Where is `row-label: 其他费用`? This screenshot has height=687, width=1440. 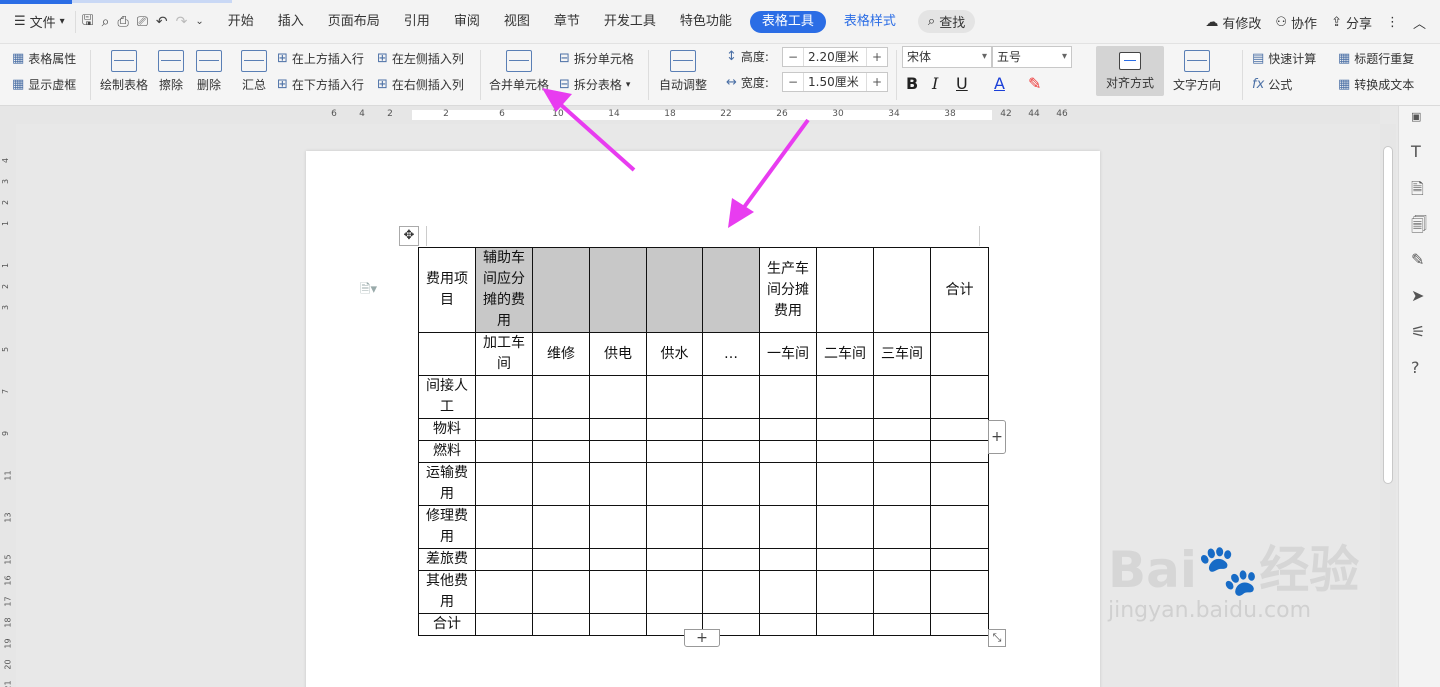
row-label: 其他费用 is located at coordinates (447, 592).